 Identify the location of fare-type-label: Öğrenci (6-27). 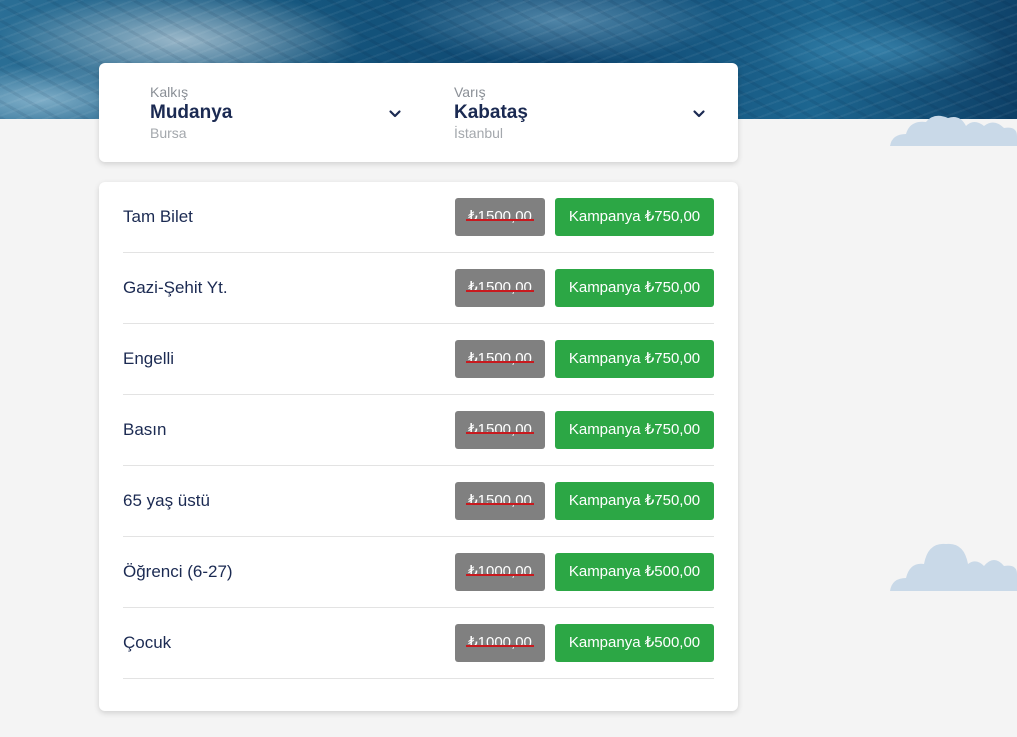
(178, 571).